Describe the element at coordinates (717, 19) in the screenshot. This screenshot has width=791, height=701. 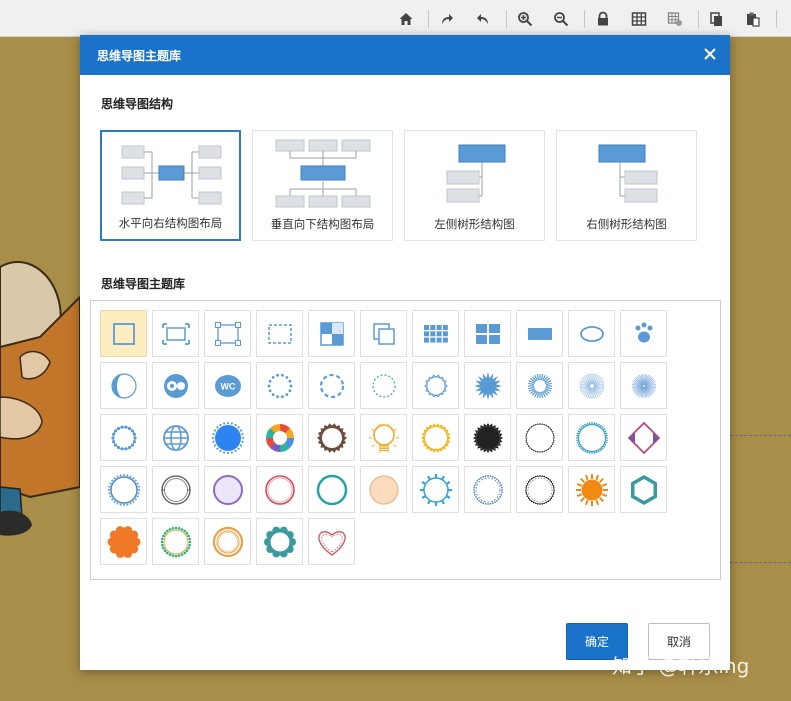
I see `copy-icon` at that location.